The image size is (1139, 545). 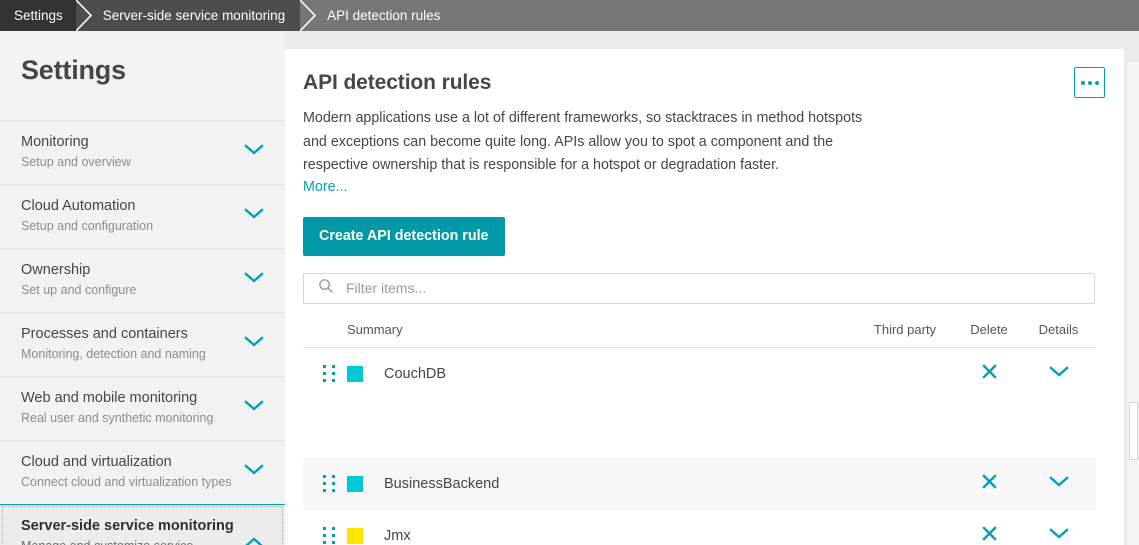 What do you see at coordinates (254, 540) in the screenshot?
I see `chevron-up-icon` at bounding box center [254, 540].